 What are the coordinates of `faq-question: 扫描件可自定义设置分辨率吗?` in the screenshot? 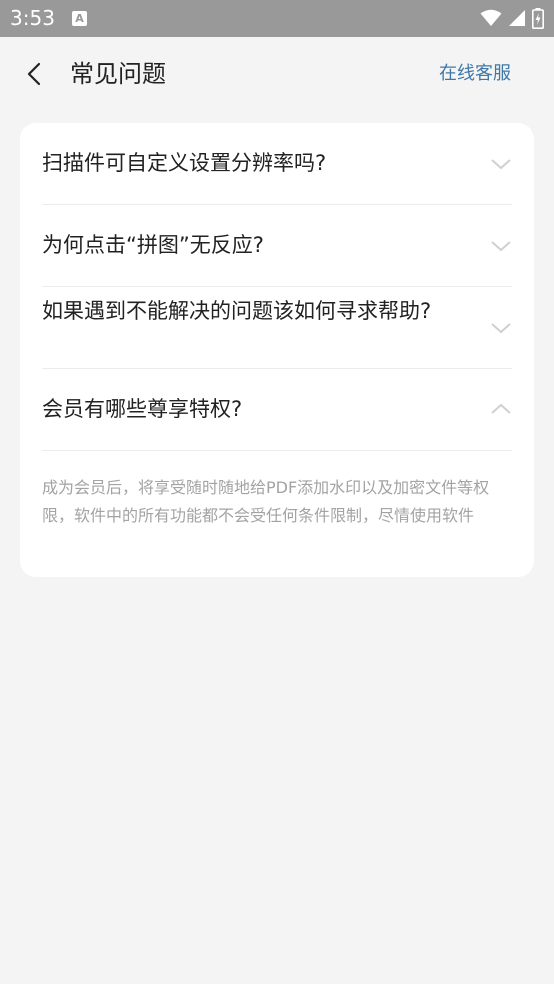 It's located at (184, 163).